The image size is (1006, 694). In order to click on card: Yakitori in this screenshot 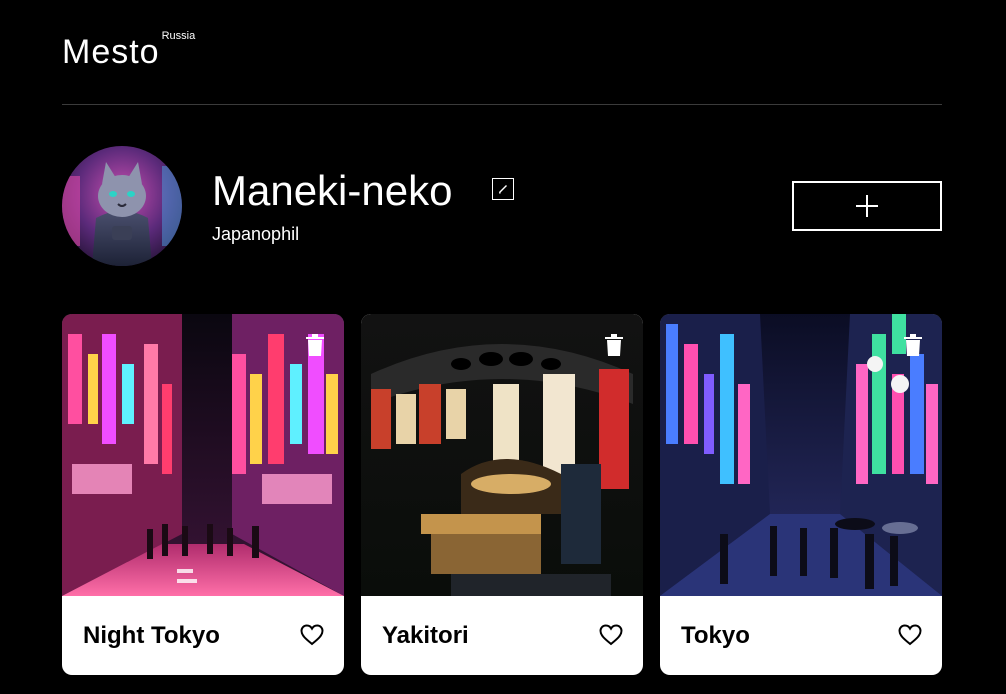, I will do `click(502, 494)`.